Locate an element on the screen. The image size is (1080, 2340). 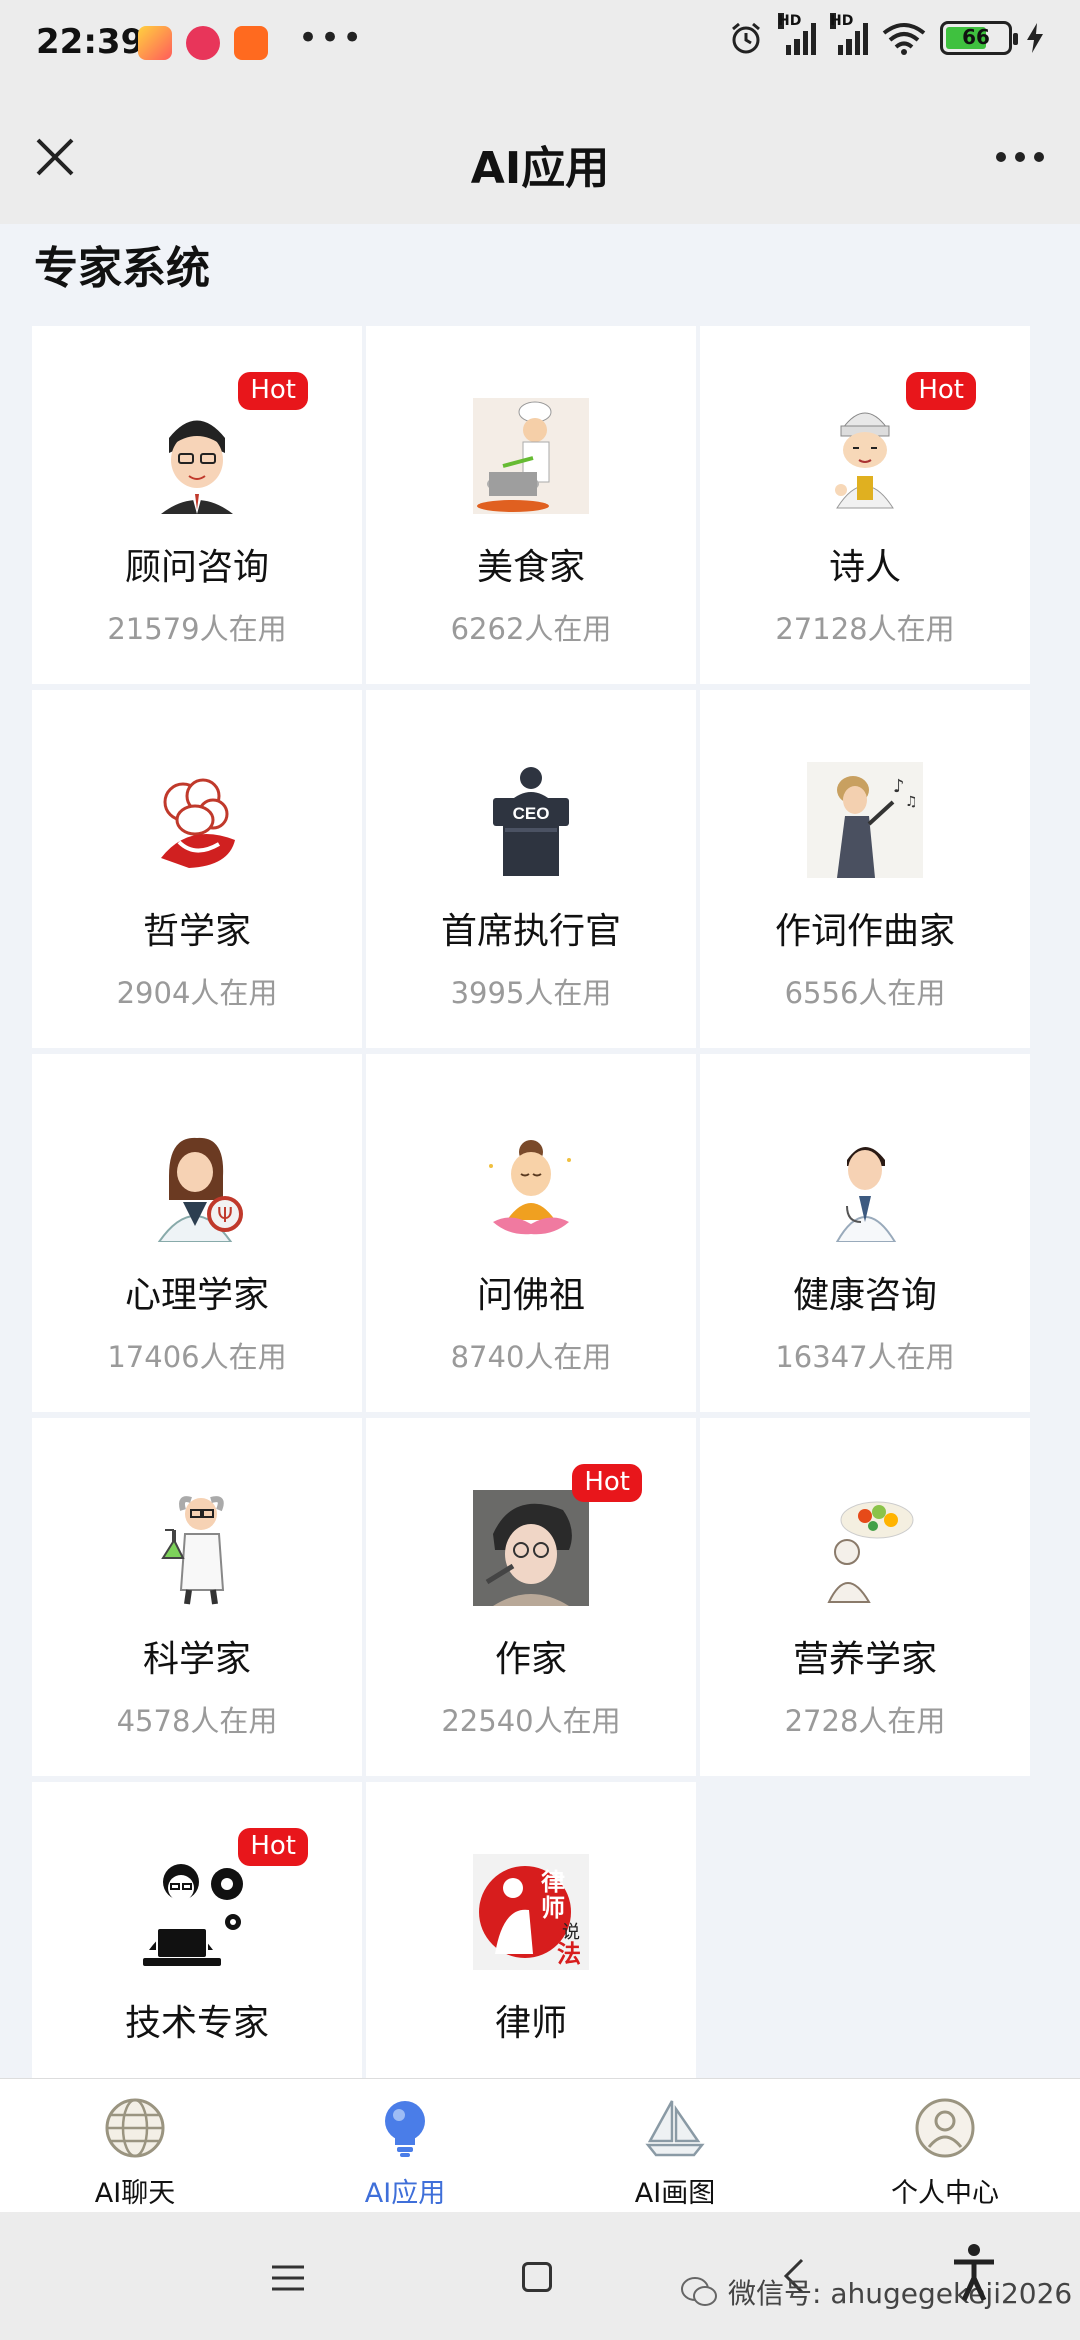
wifi-icon is located at coordinates (904, 39).